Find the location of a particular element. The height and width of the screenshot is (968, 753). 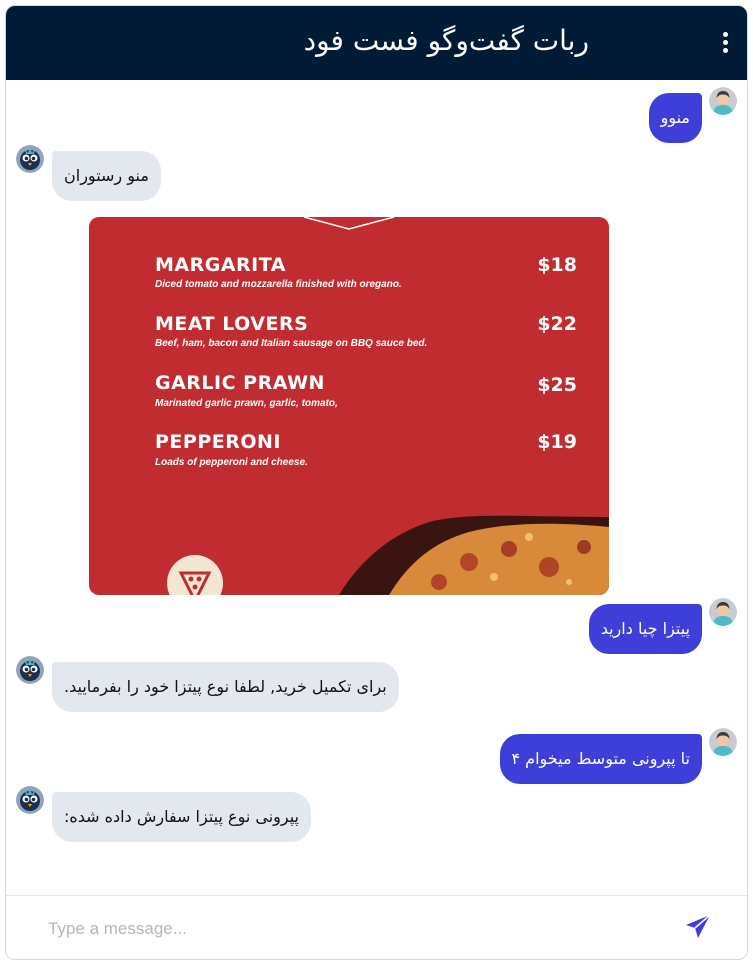

menu-item-name: MARGARITA is located at coordinates (220, 265).